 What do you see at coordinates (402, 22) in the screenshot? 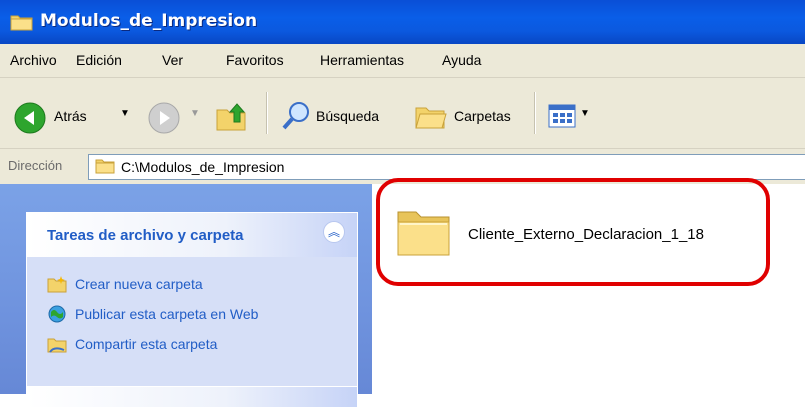
I see `title-bar: Modulos_de_Impresion` at bounding box center [402, 22].